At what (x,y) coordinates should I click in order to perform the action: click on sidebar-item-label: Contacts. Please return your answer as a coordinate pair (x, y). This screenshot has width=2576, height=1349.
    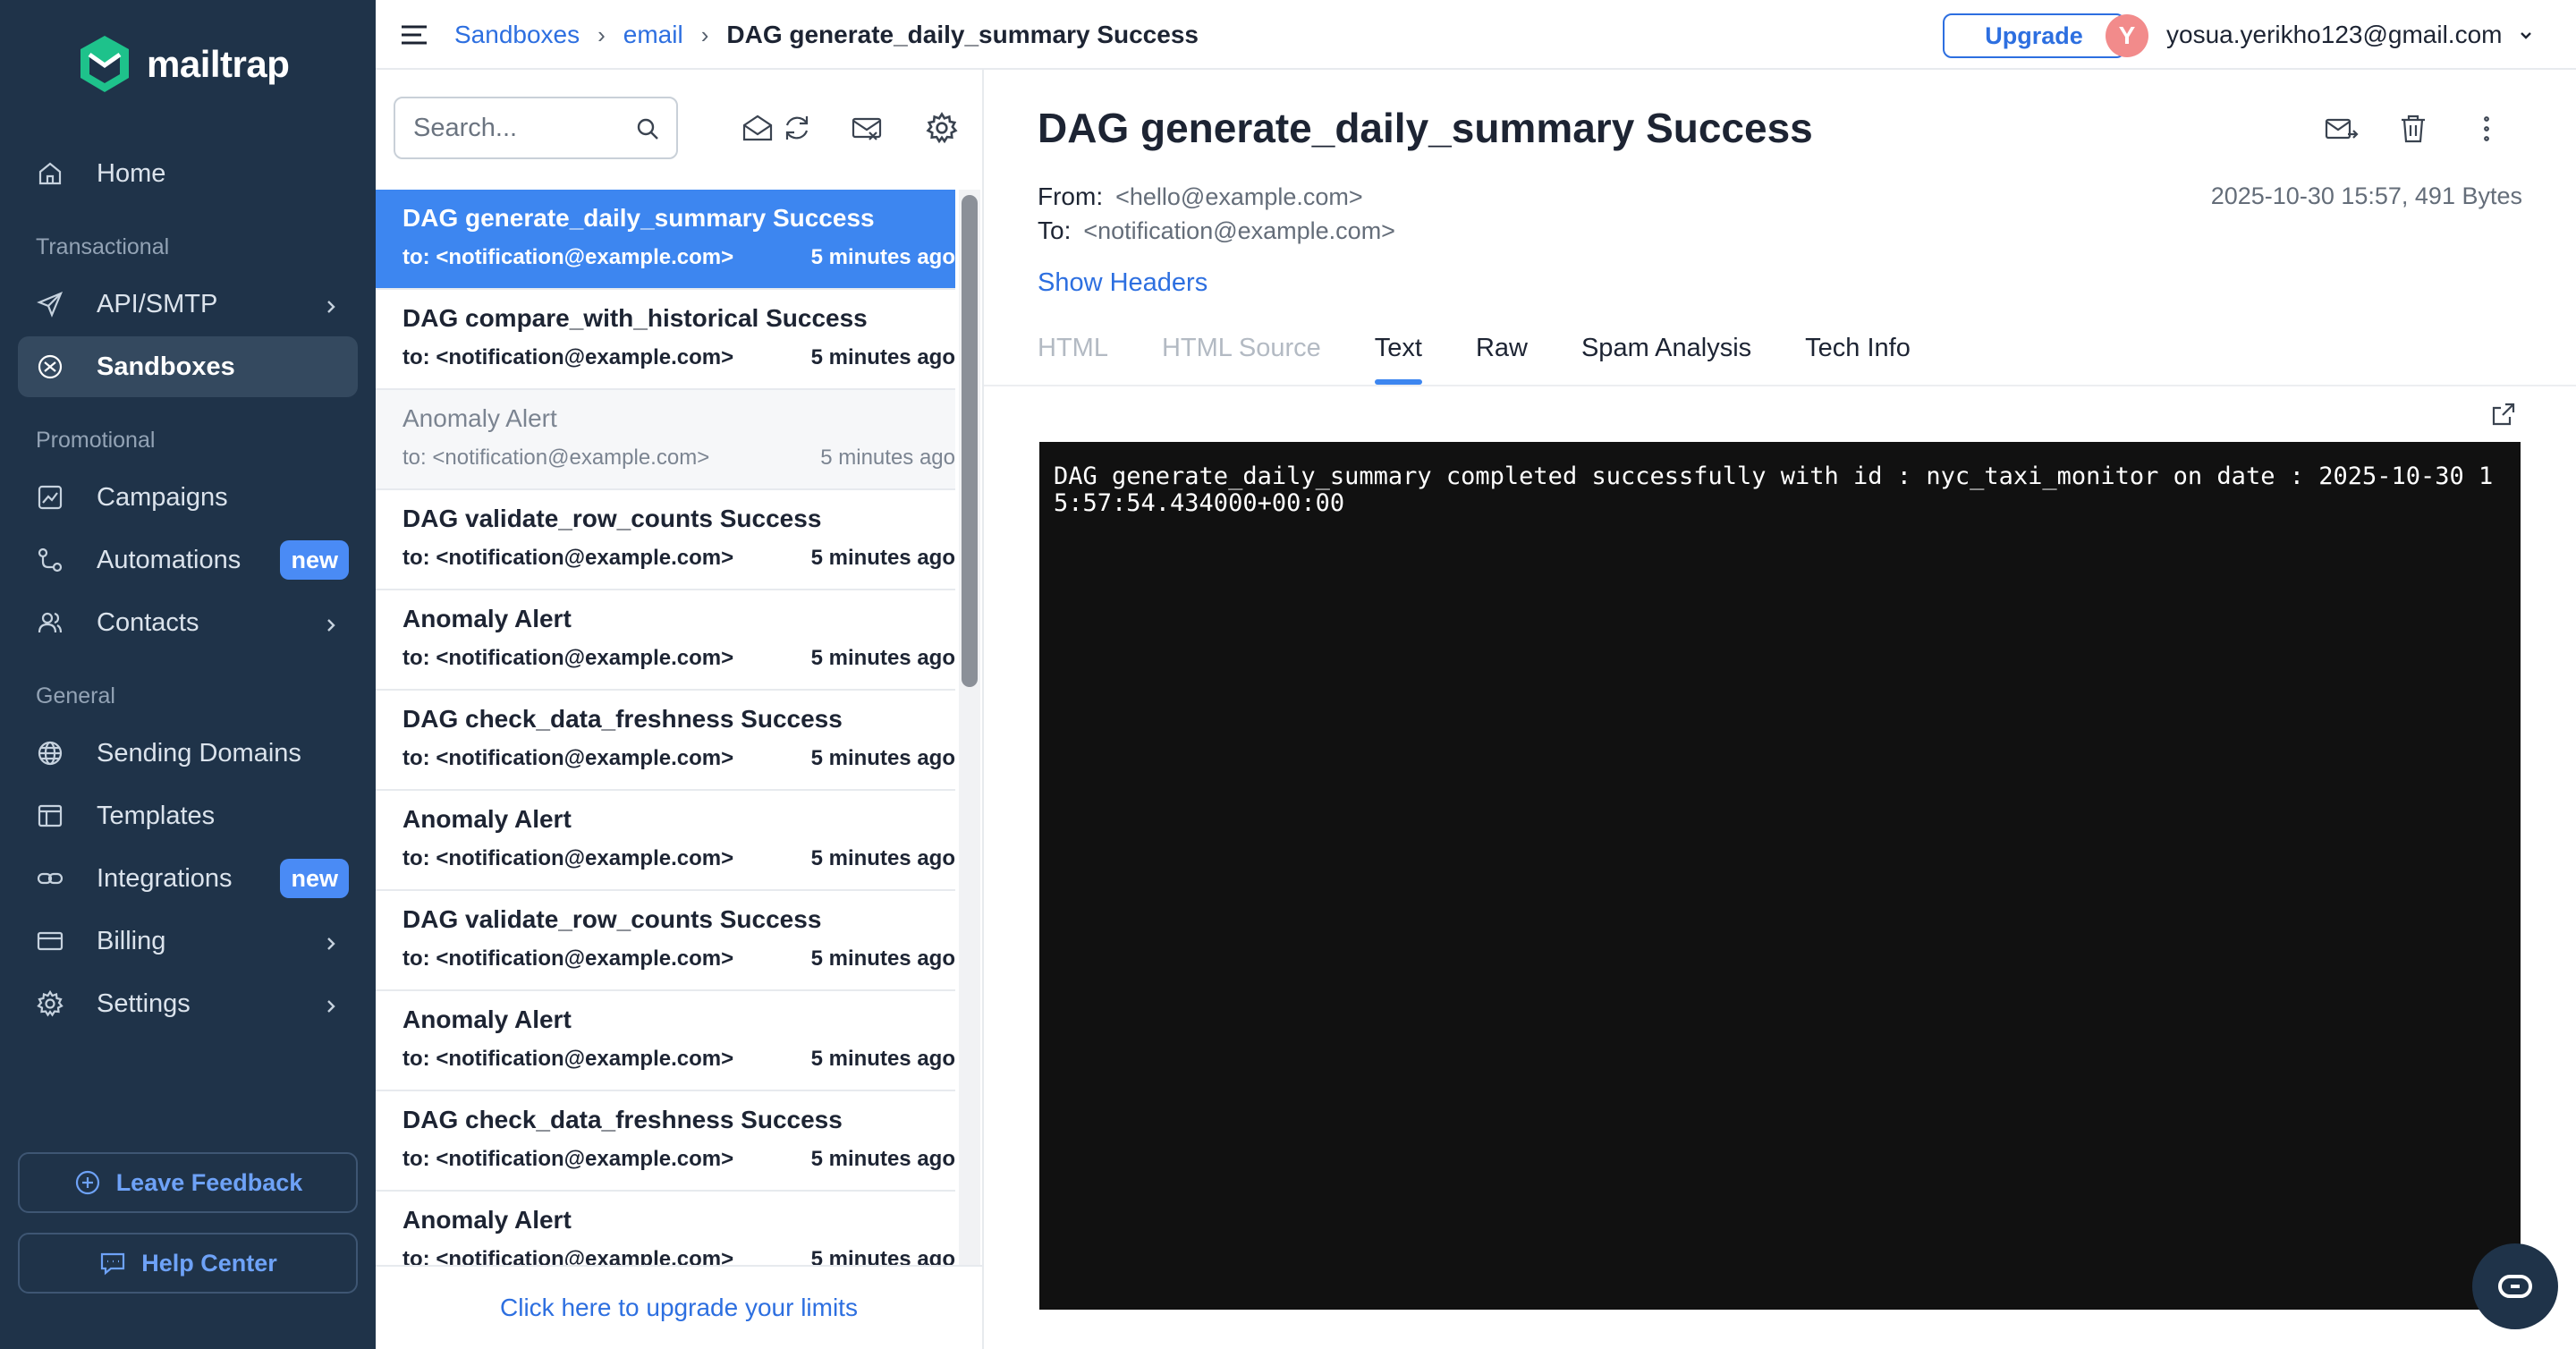
    Looking at the image, I should click on (148, 622).